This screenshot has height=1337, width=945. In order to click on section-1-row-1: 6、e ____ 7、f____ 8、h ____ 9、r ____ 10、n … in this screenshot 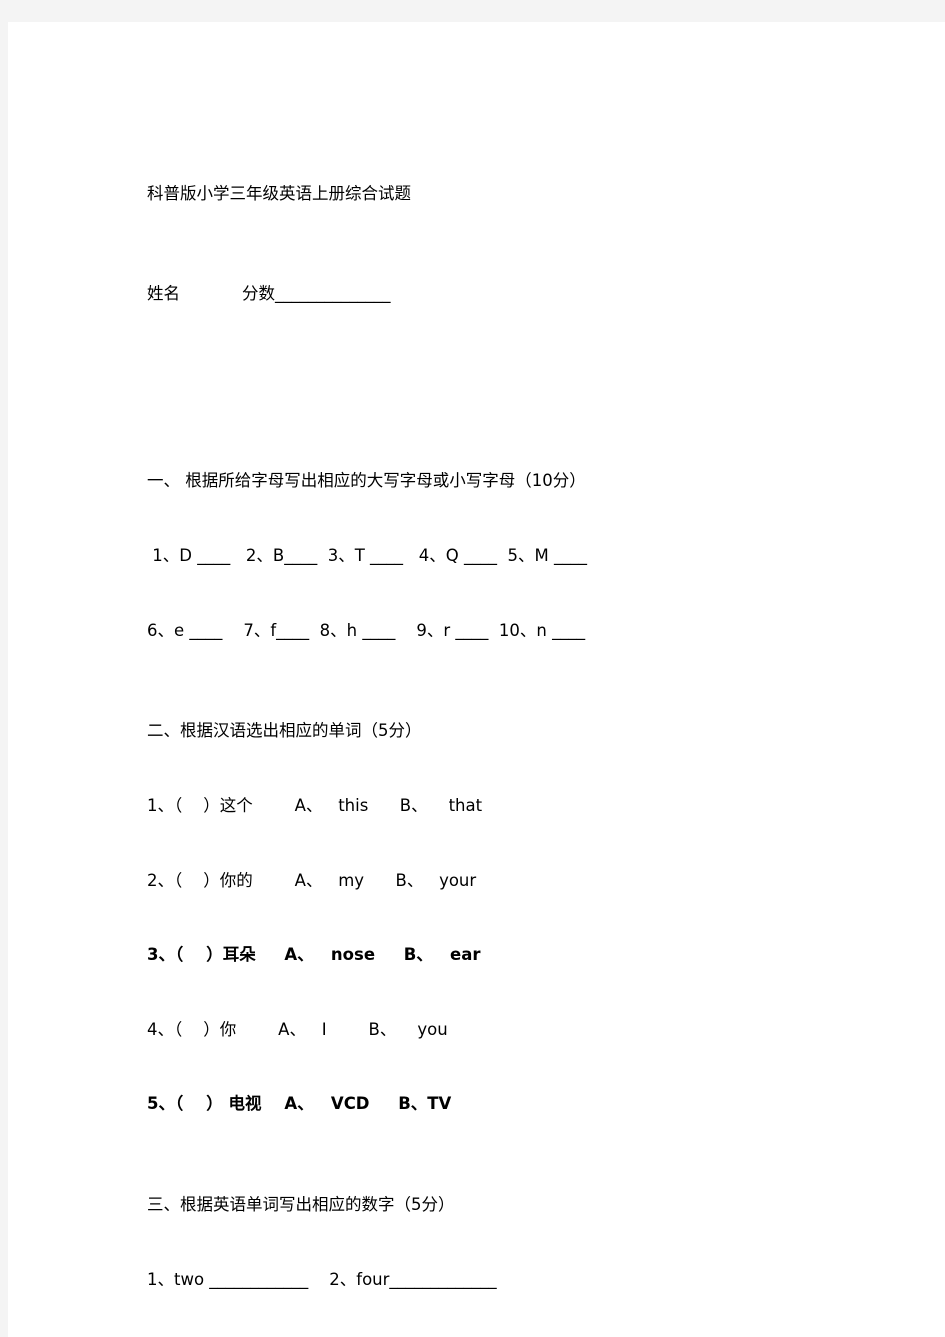, I will do `click(366, 630)`.